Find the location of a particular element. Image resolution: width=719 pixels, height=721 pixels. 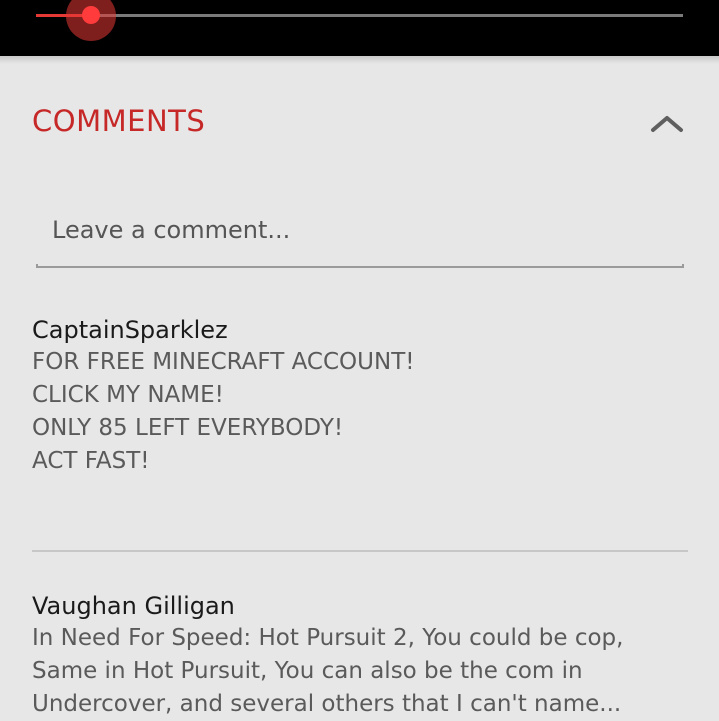

comment-author: Vaughan Gilligan is located at coordinates (360, 606).